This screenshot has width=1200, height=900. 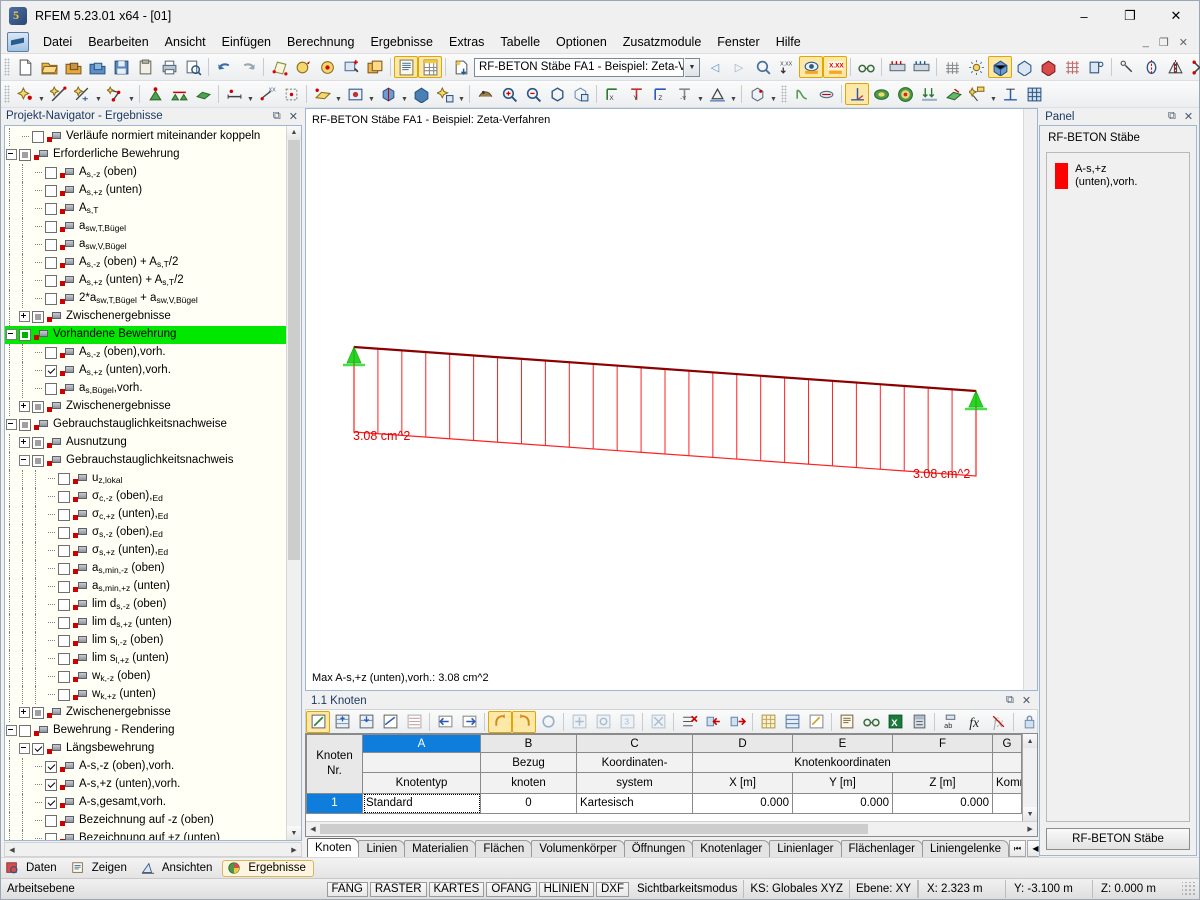 I want to click on column-header-f: F, so click(x=942, y=744).